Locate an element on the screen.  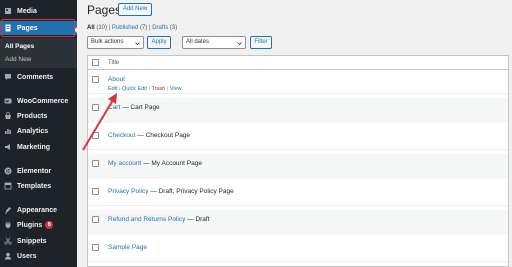
page-title-link: Checkout is located at coordinates (121, 135).